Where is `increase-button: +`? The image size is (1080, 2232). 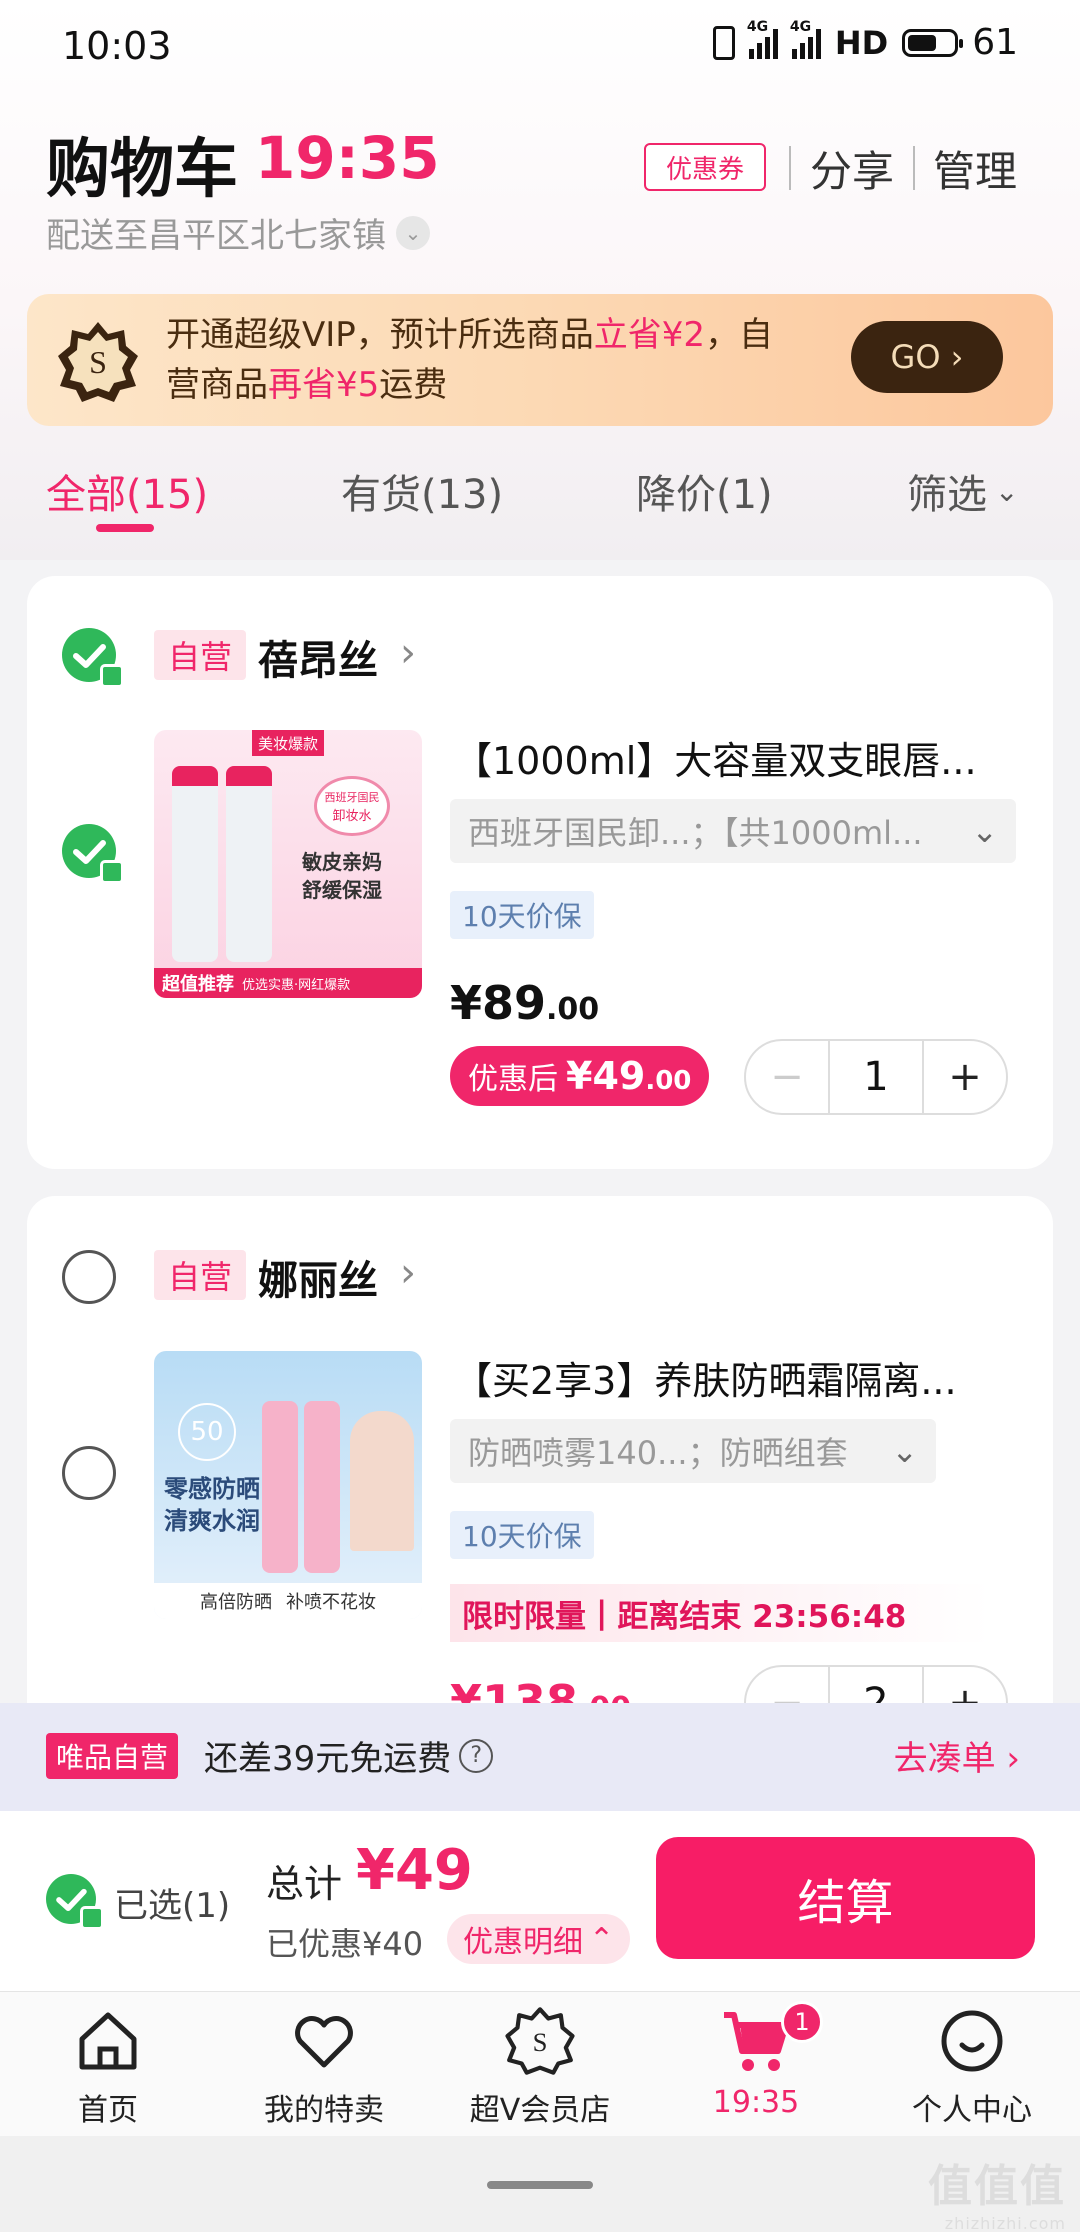
increase-button: + is located at coordinates (964, 1077).